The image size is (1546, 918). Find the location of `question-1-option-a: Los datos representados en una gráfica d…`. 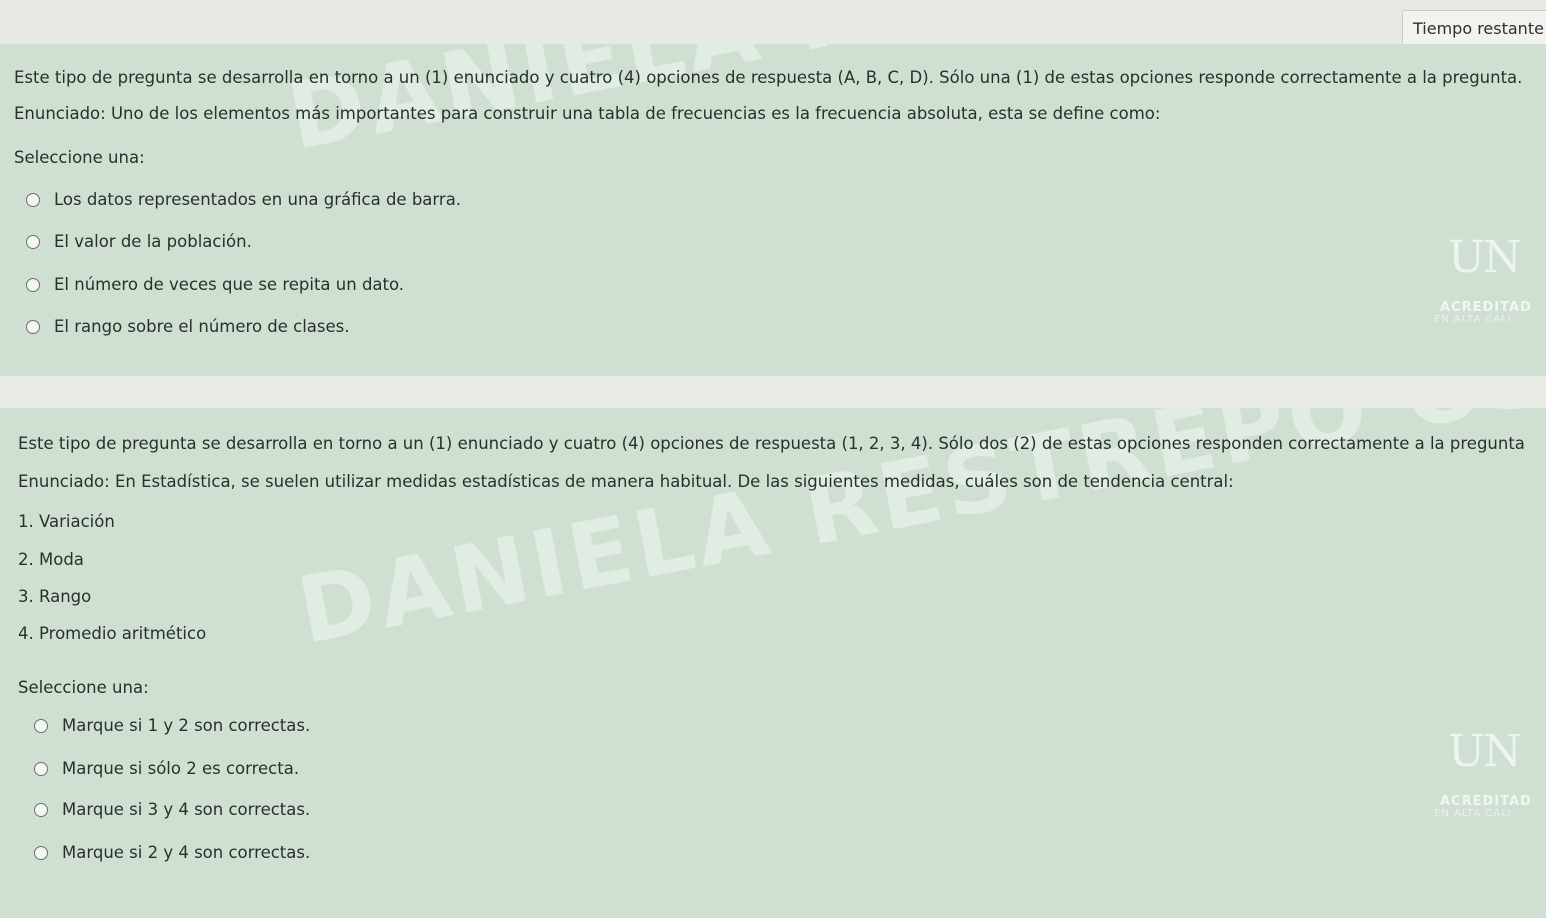

question-1-option-a: Los datos representados en una gráfica d… is located at coordinates (243, 199).